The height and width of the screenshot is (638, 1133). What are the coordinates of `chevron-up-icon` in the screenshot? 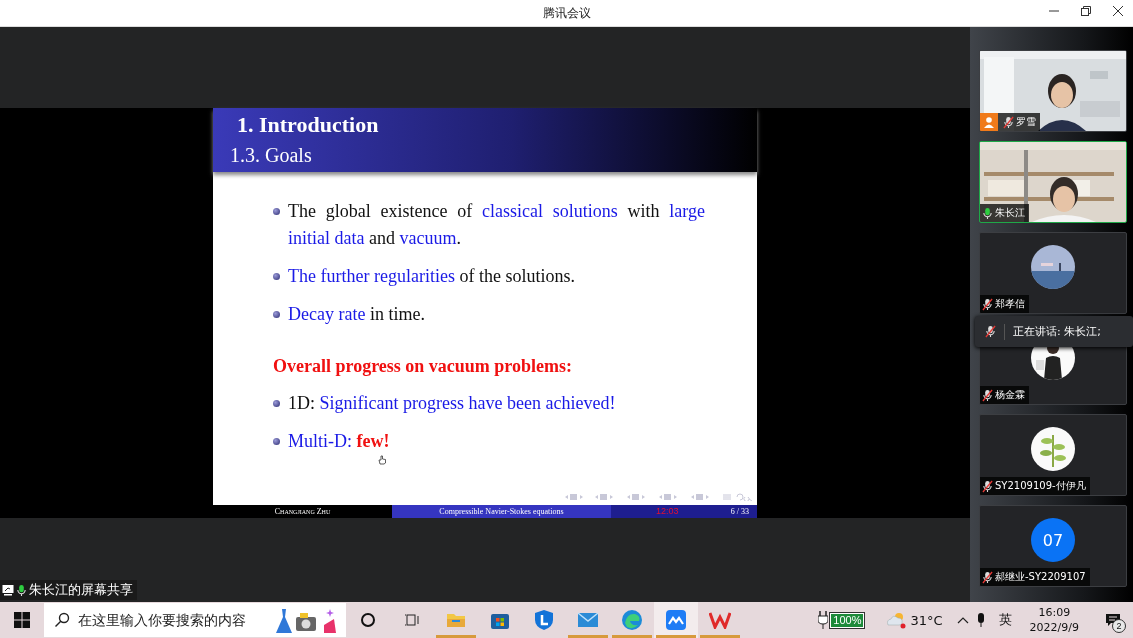 It's located at (962, 620).